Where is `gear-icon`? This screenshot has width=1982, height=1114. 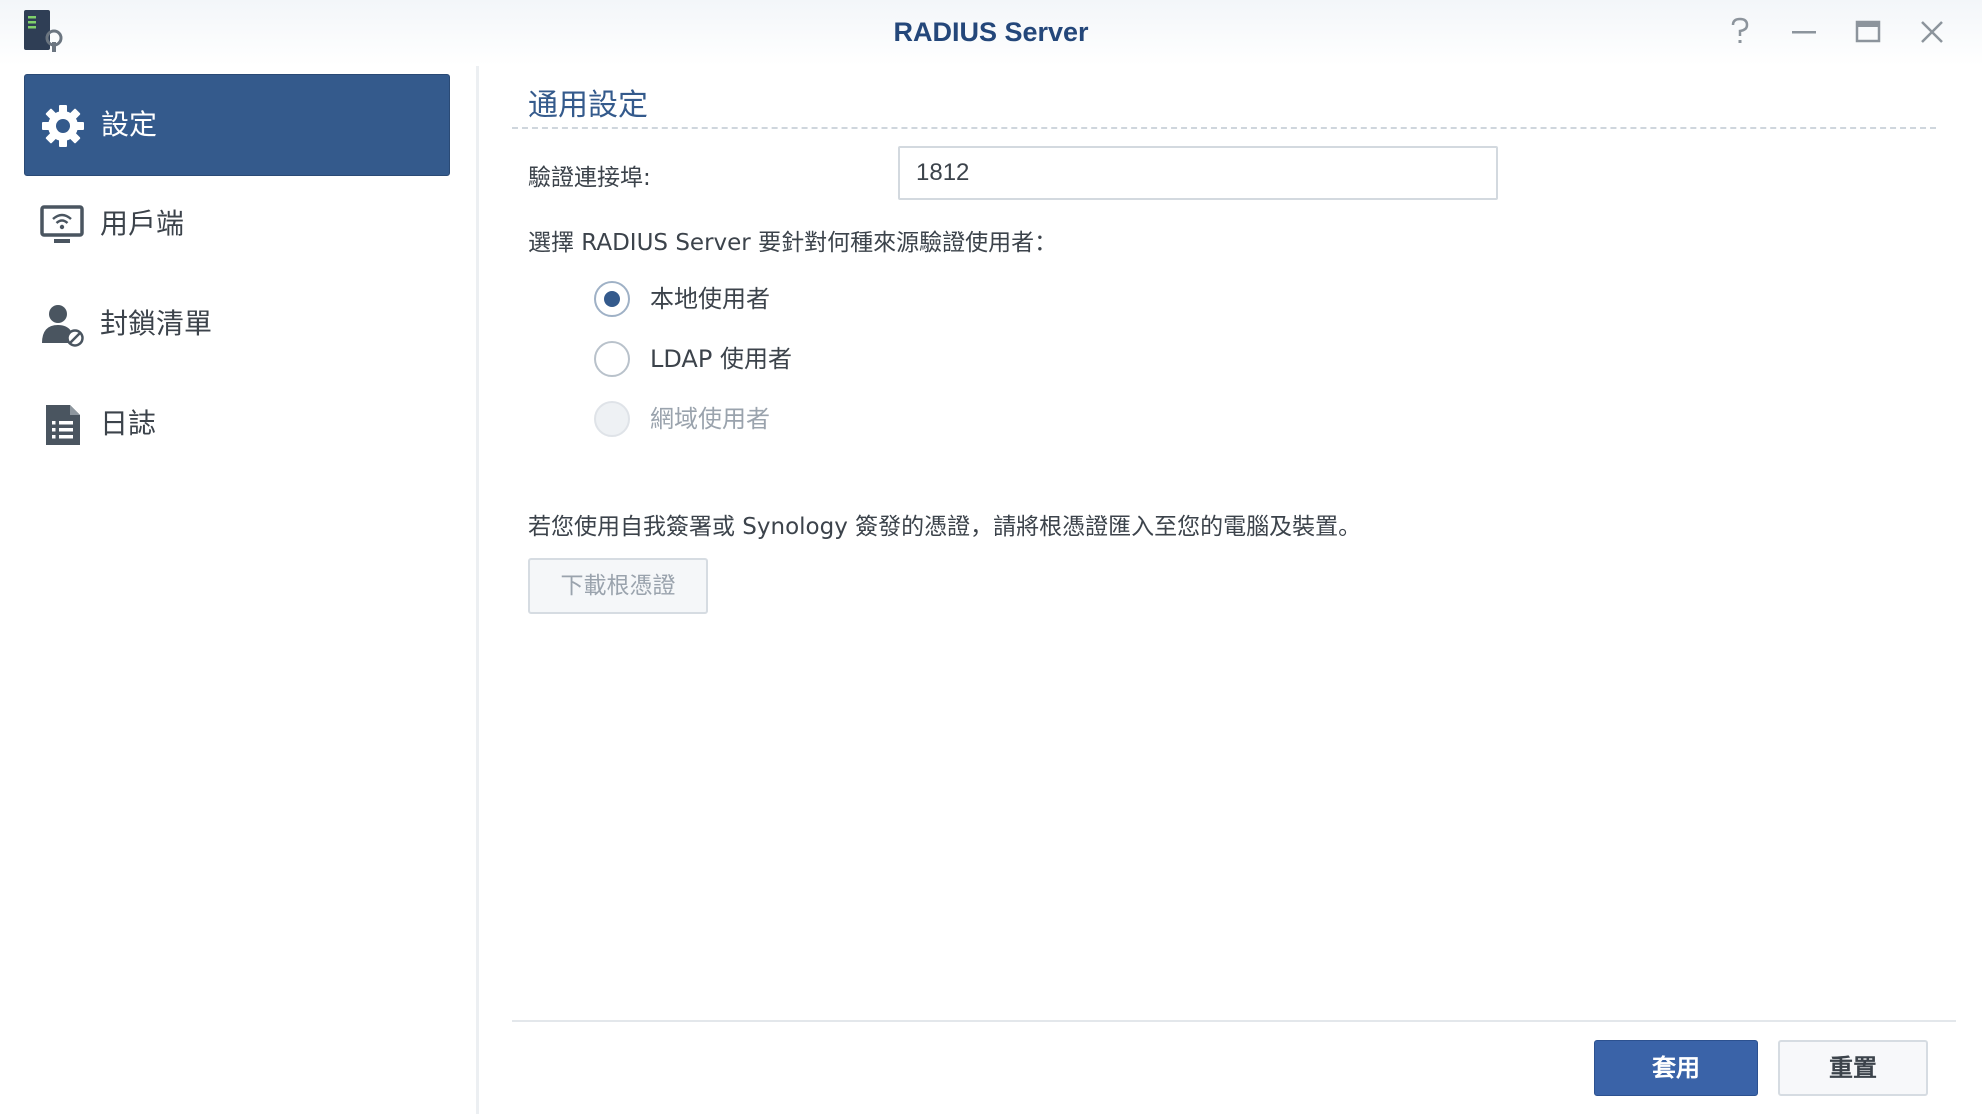 gear-icon is located at coordinates (63, 126).